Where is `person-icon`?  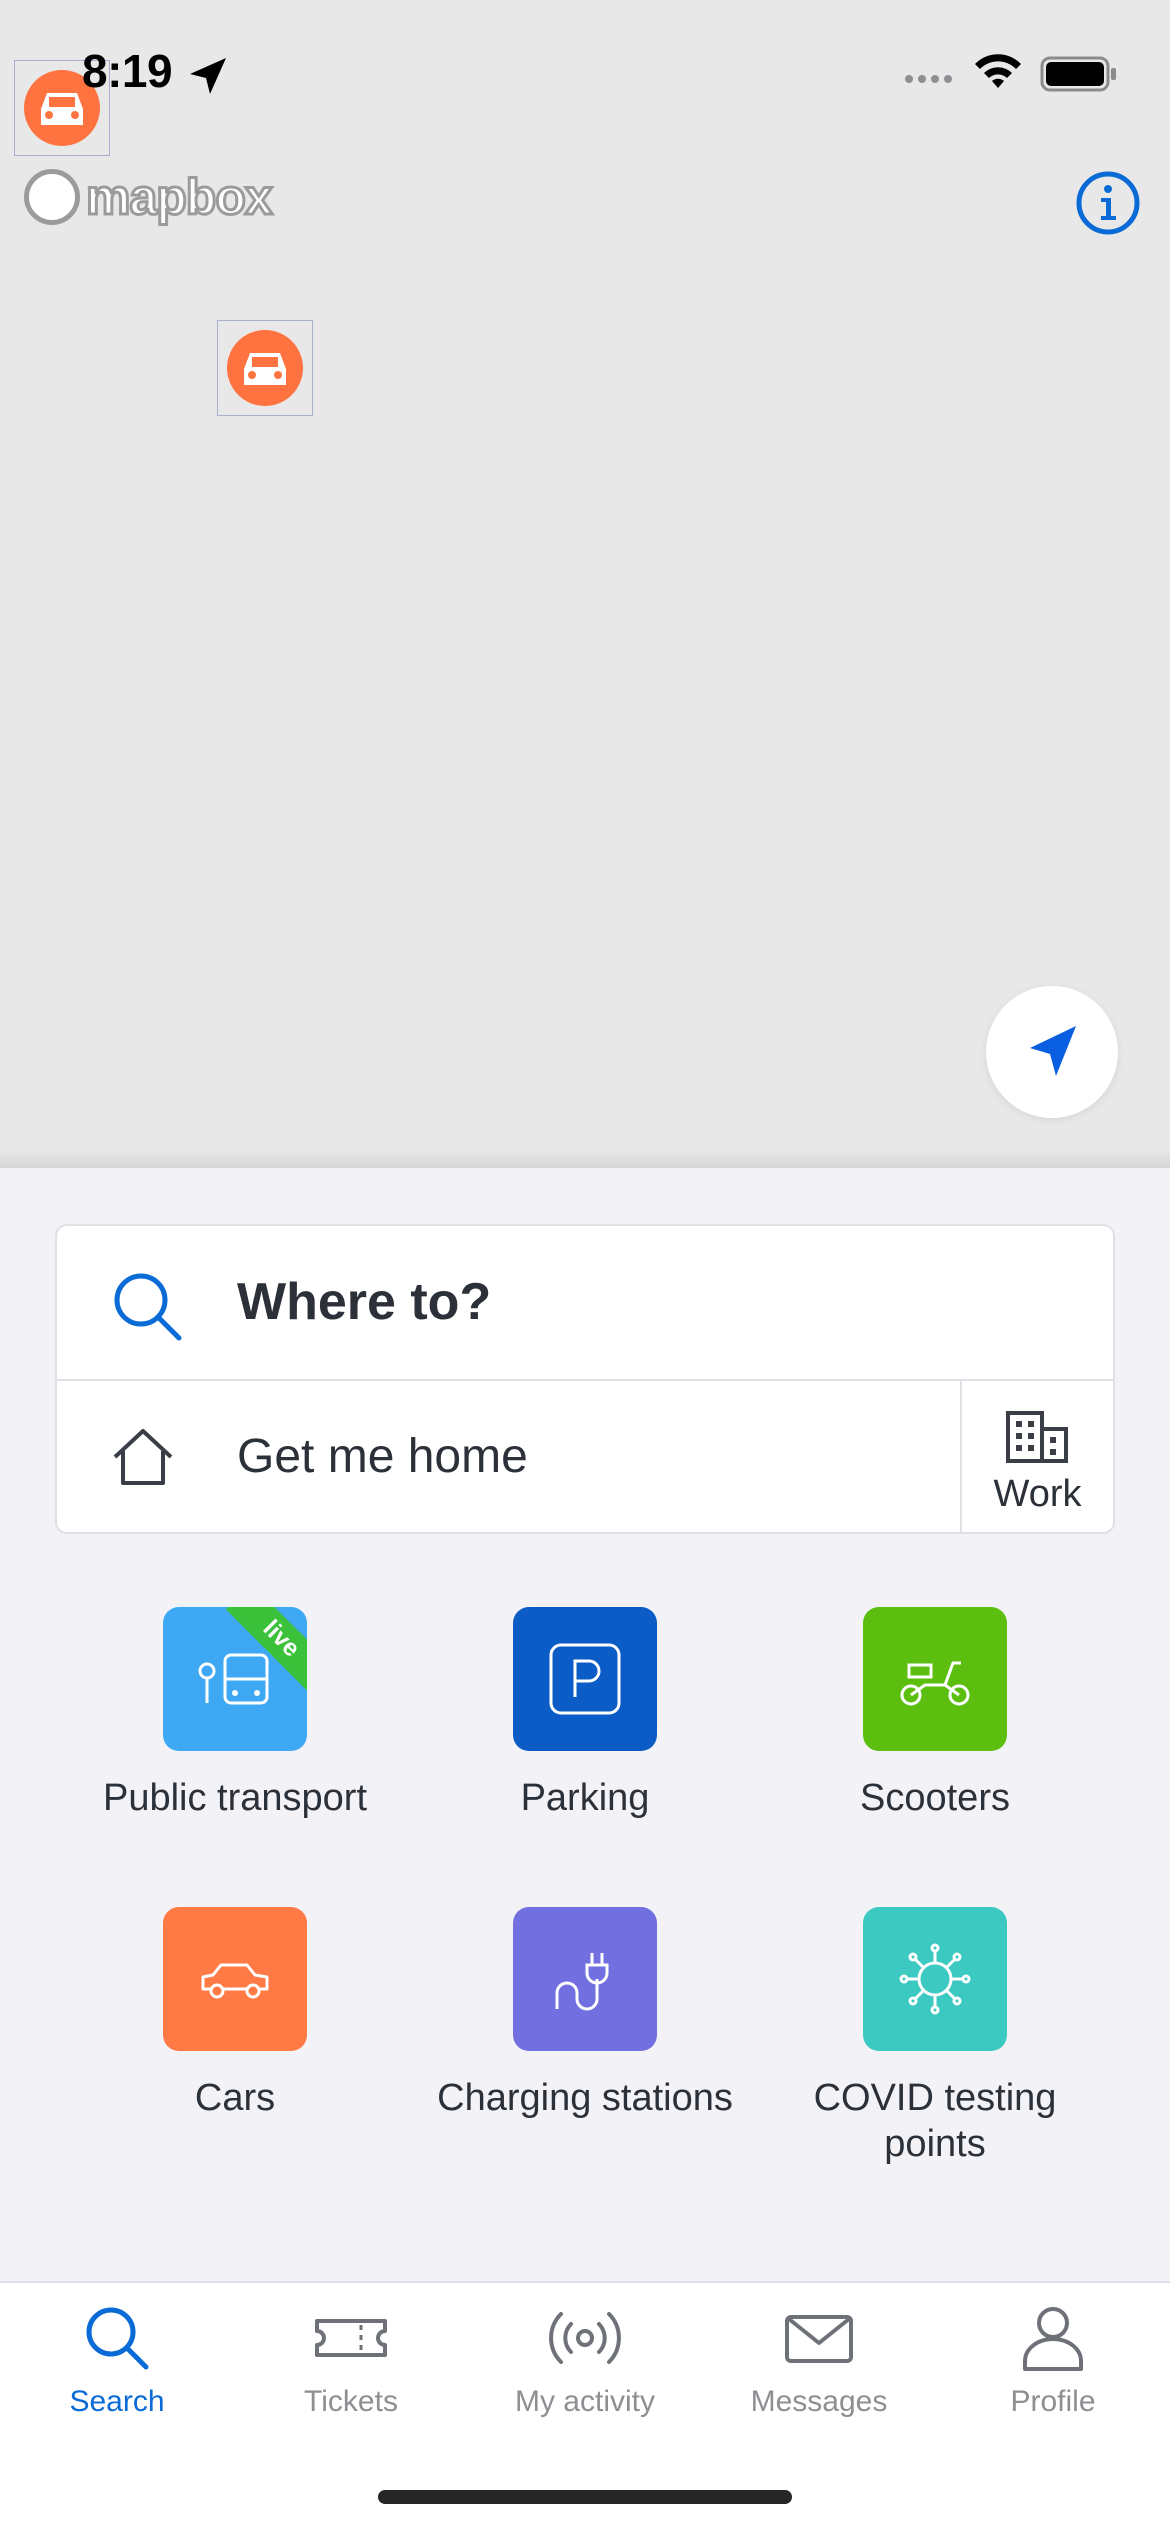 person-icon is located at coordinates (1053, 2339).